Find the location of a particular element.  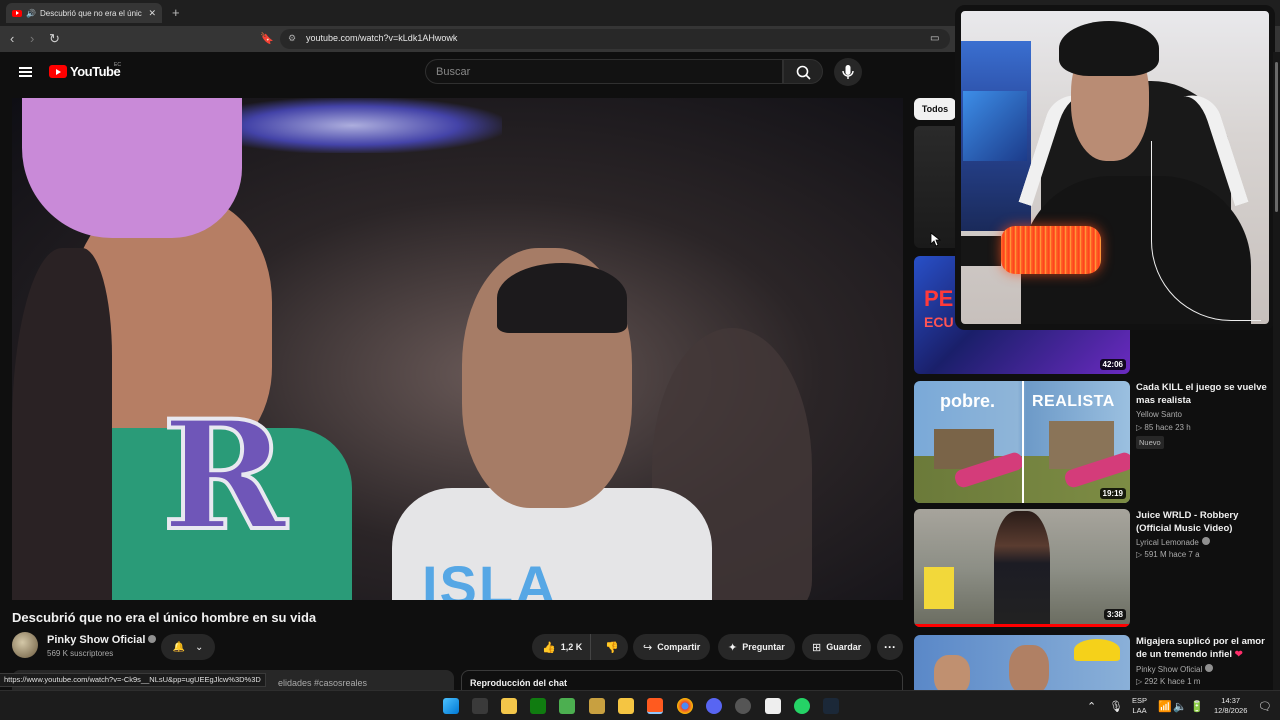

new-badge: Nuevo is located at coordinates (1150, 442).